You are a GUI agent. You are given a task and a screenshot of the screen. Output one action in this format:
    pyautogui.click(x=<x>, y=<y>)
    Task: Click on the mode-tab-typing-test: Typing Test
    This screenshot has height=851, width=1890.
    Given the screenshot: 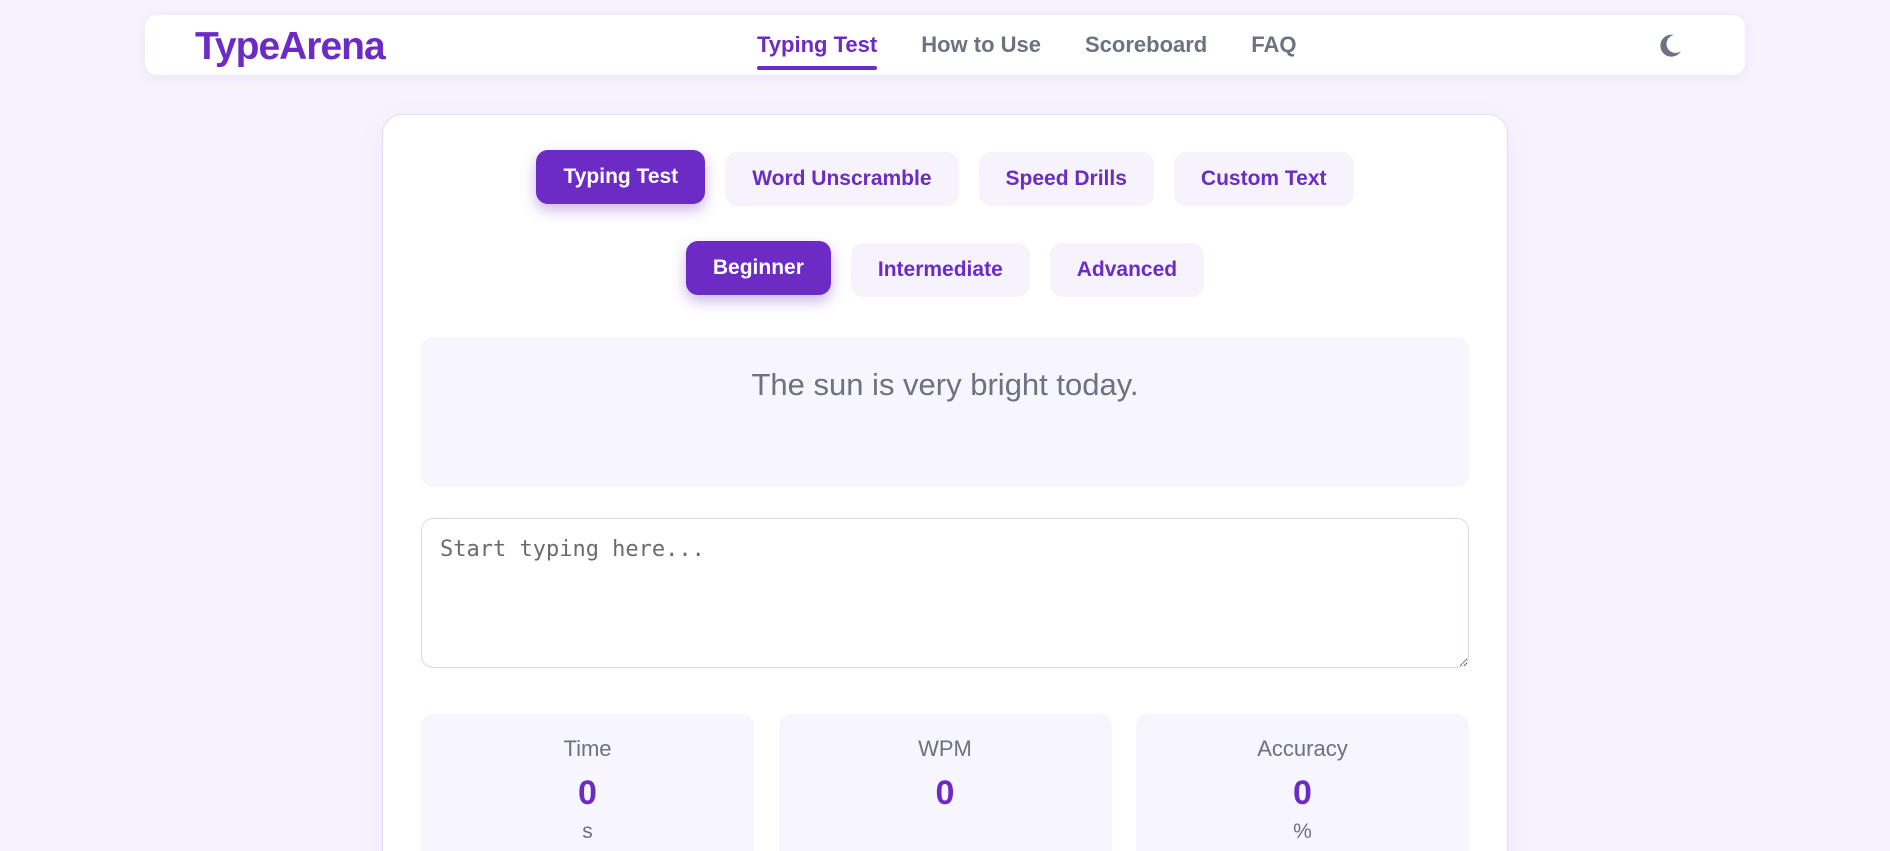 What is the action you would take?
    pyautogui.click(x=621, y=177)
    